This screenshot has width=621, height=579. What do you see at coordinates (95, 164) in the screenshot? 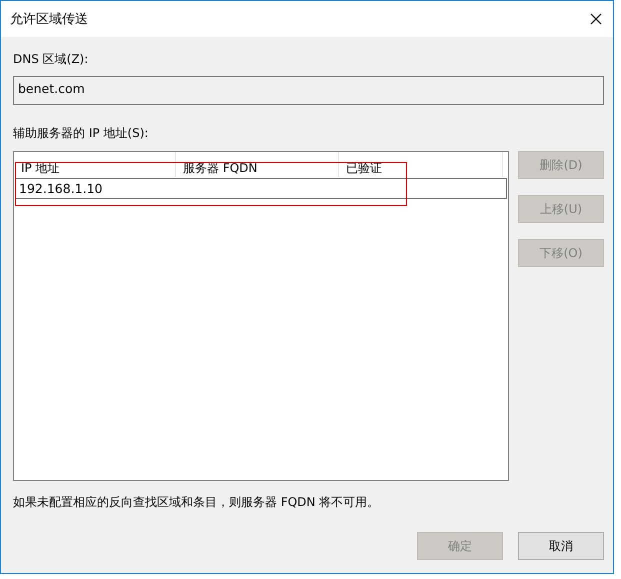
I see `column-header: IP 地址` at bounding box center [95, 164].